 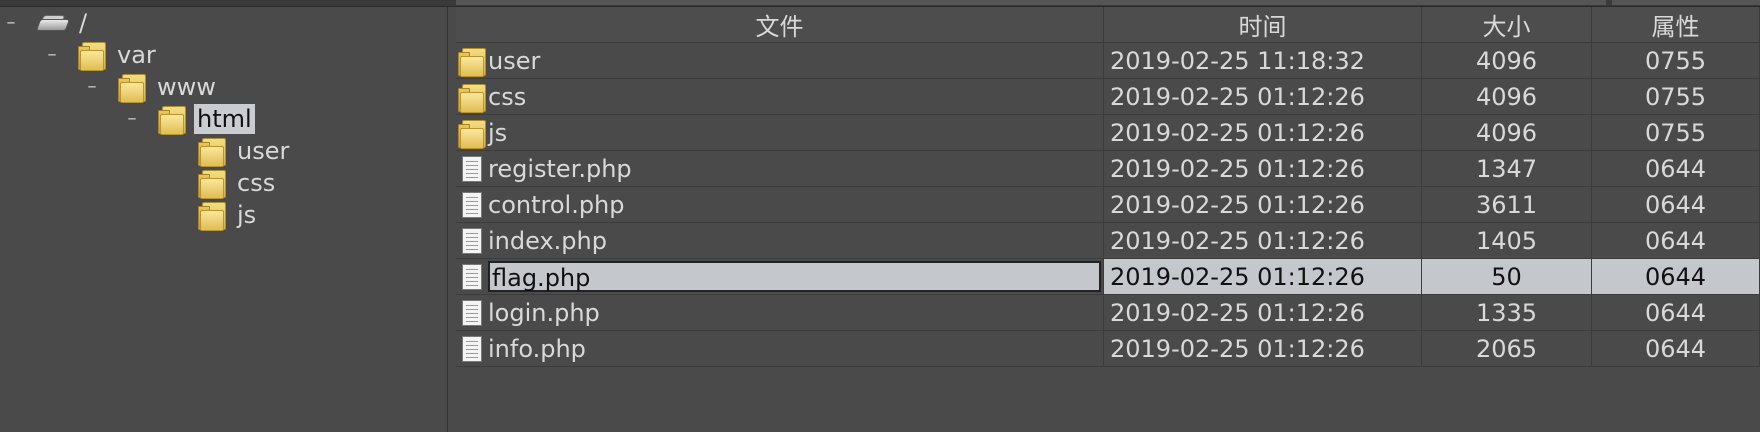 I want to click on file-row: login.php 2019-02-25 01:12:26 1335 0644, so click(x=1108, y=313).